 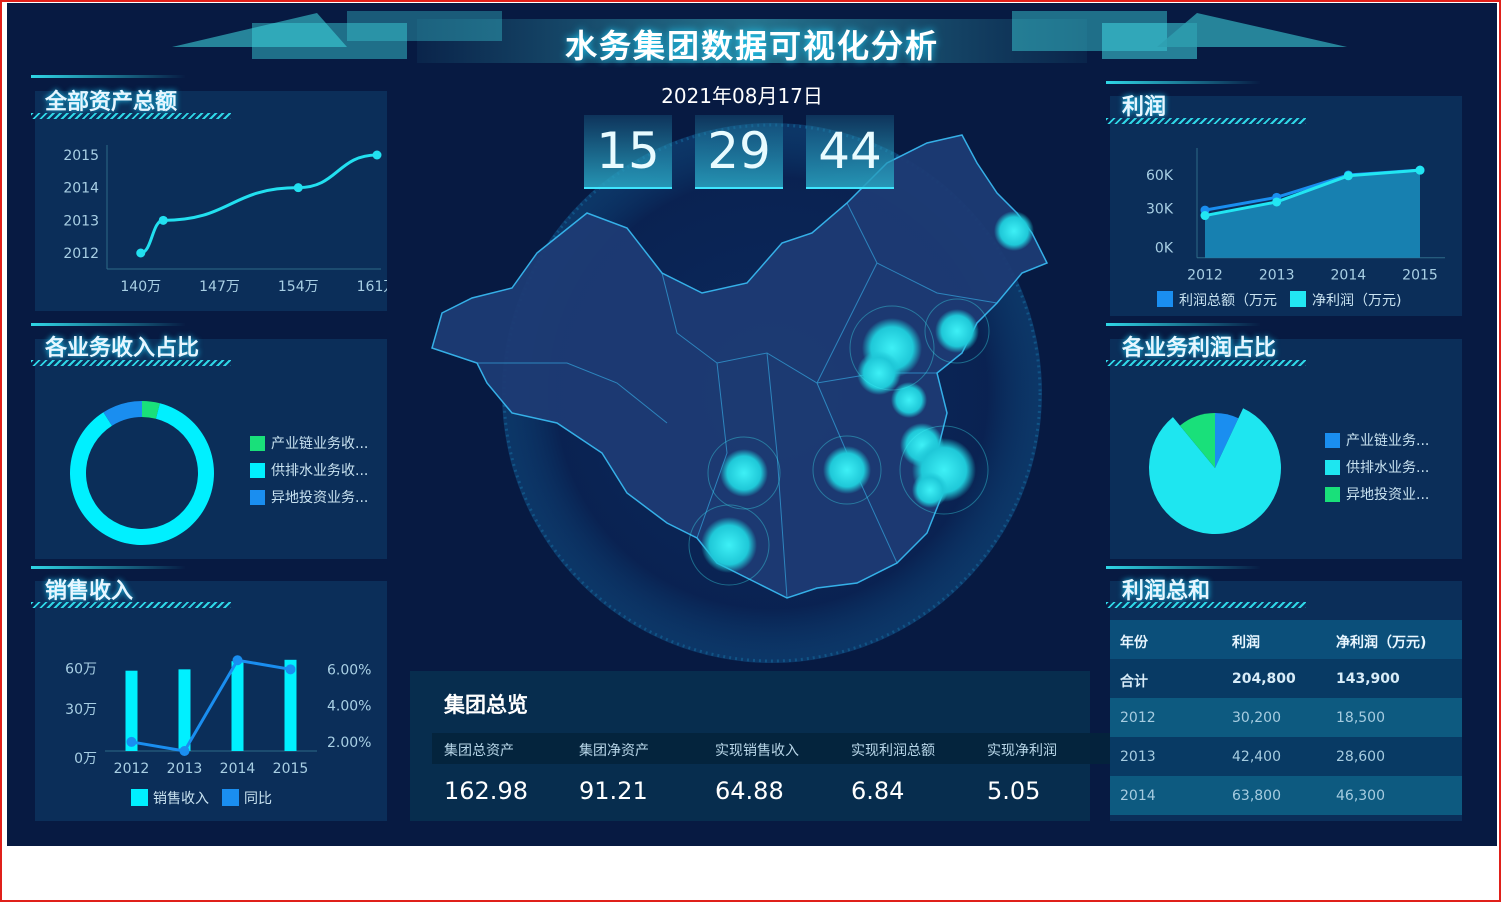 I want to click on profit-legend-swatch, so click(x=1298, y=299).